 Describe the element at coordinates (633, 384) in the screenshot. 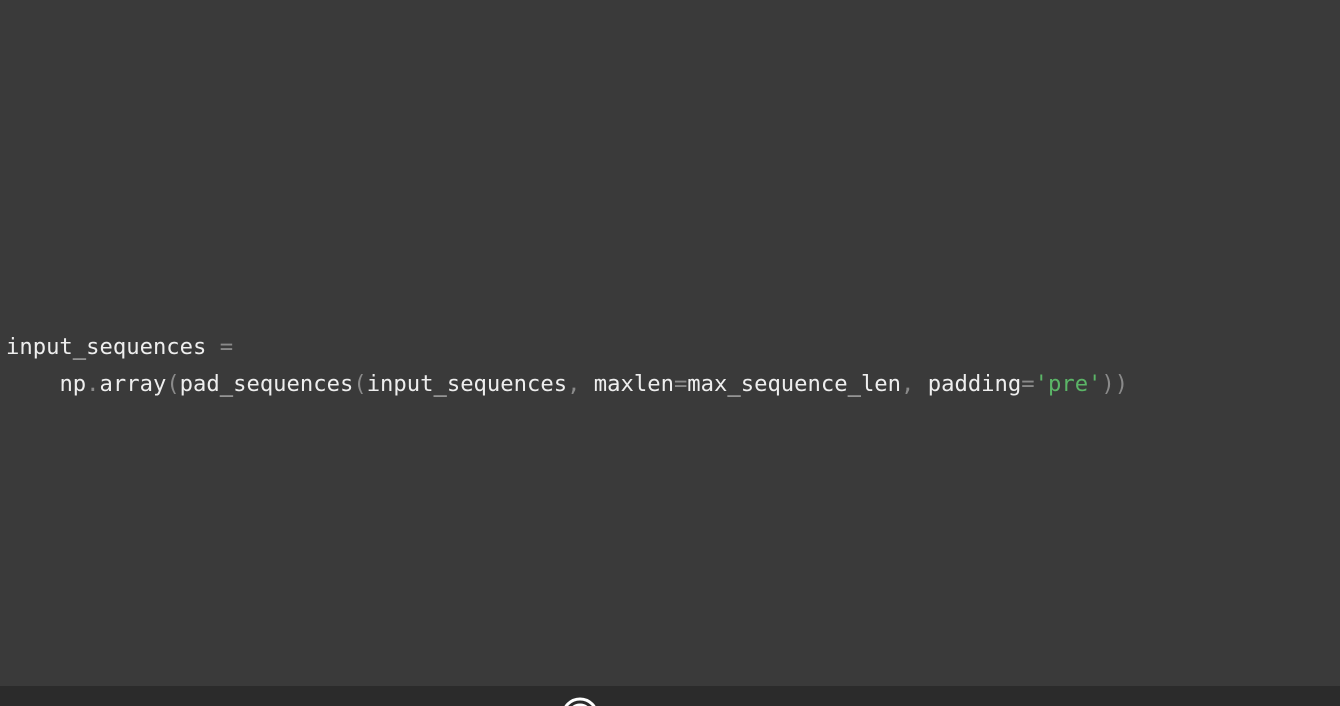

I see `code-token-id: maxlen` at that location.